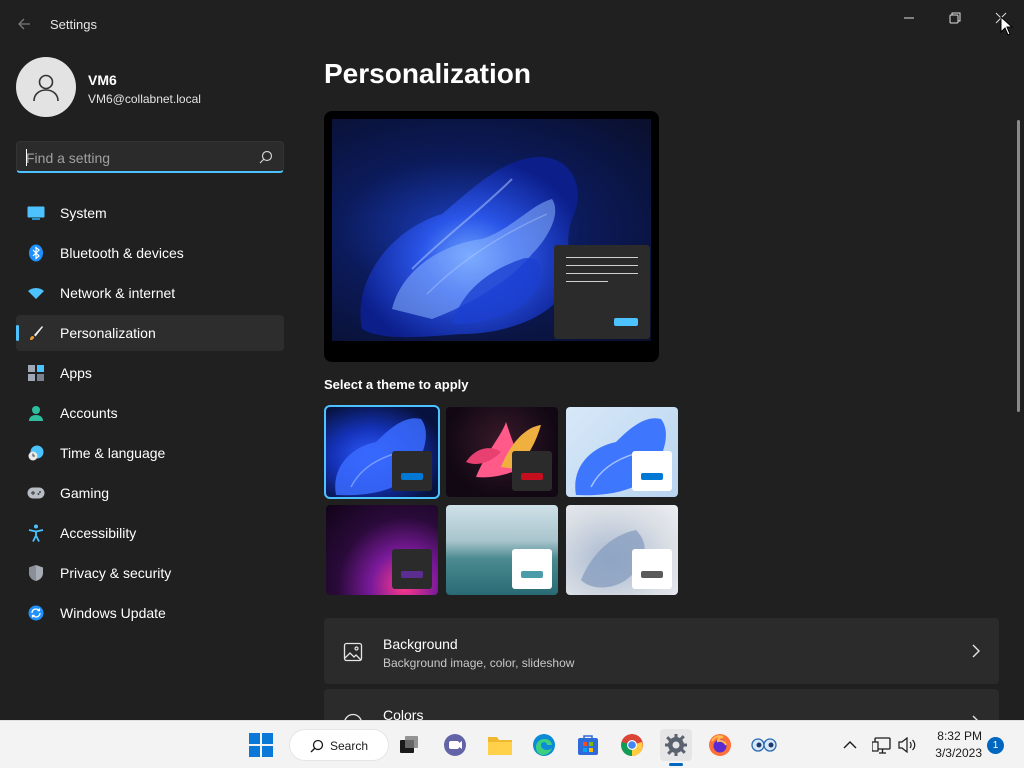  Describe the element at coordinates (150, 253) in the screenshot. I see `sidebar-item-bluetooth: Bluetooth & devices` at that location.